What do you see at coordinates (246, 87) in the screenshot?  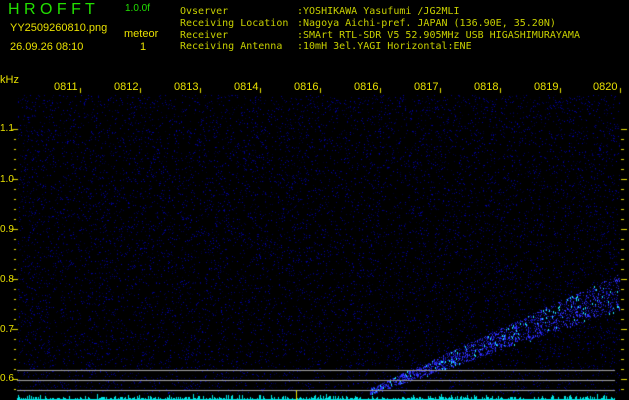 I see `time-tick: 0814` at bounding box center [246, 87].